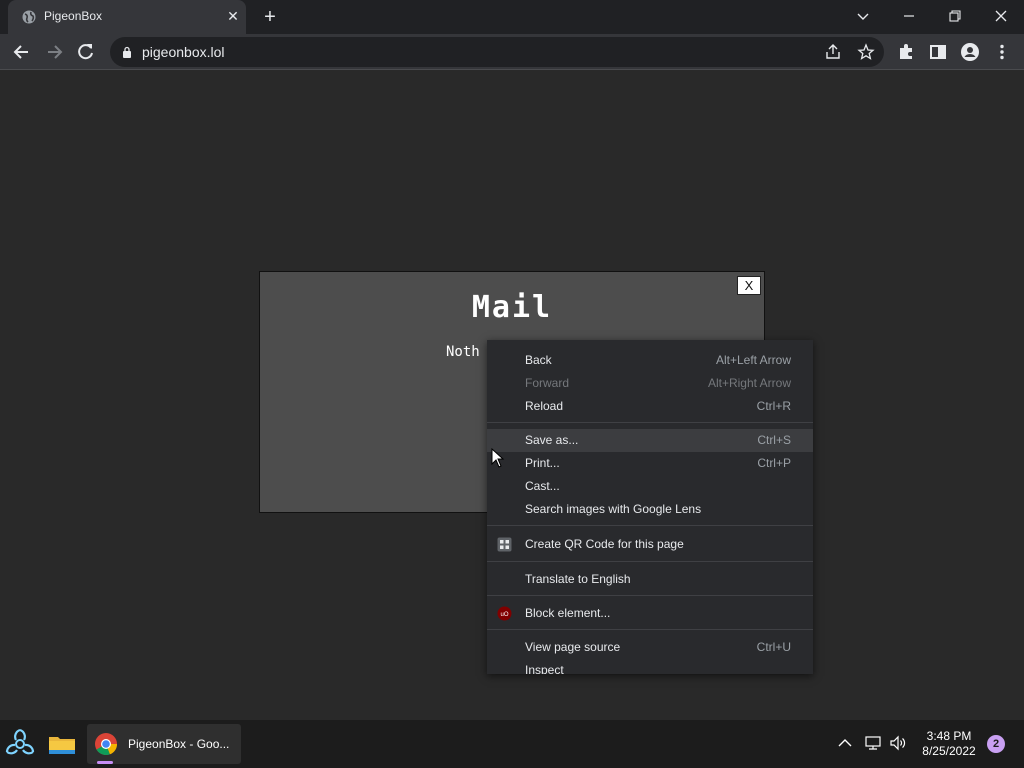 Image resolution: width=1024 pixels, height=768 pixels. Describe the element at coordinates (106, 744) in the screenshot. I see `chrome-icon` at that location.